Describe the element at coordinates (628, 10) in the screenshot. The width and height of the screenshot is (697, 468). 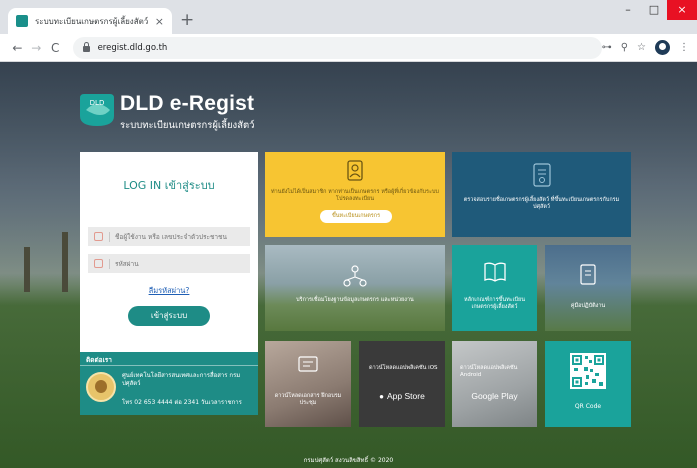
I see `minimize-button: –` at that location.